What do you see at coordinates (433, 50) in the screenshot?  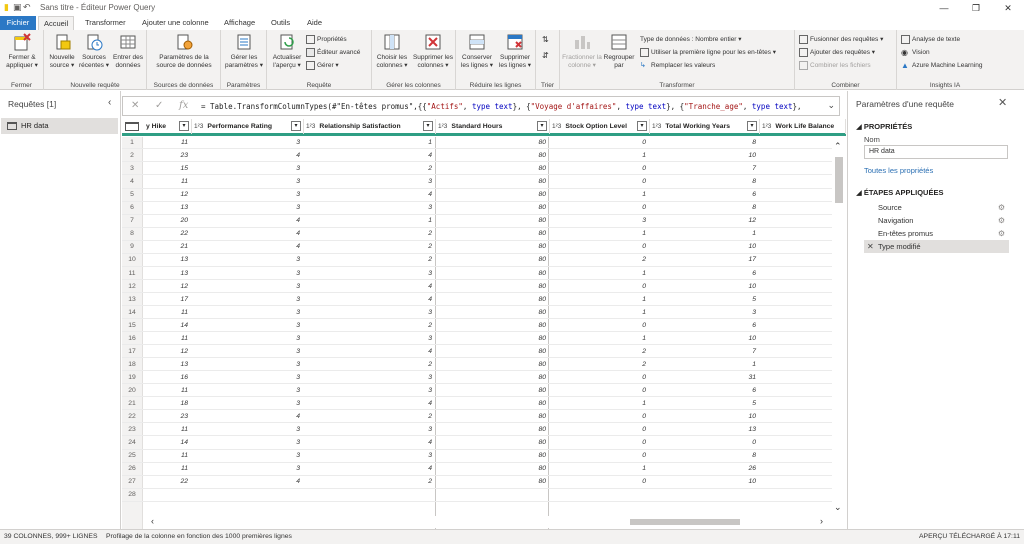 I see `remove-columns-button: Supprimer les colonnes ▾` at bounding box center [433, 50].